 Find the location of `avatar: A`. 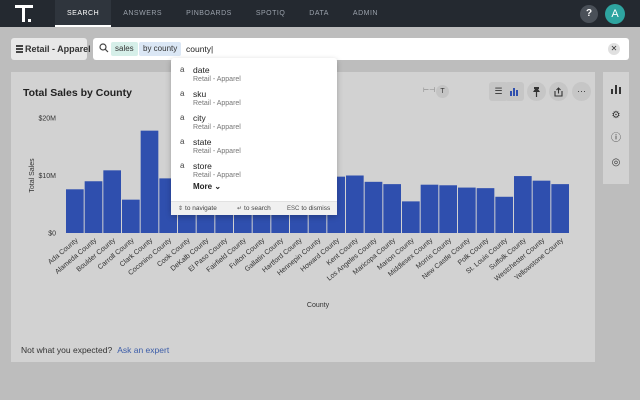

avatar: A is located at coordinates (615, 14).